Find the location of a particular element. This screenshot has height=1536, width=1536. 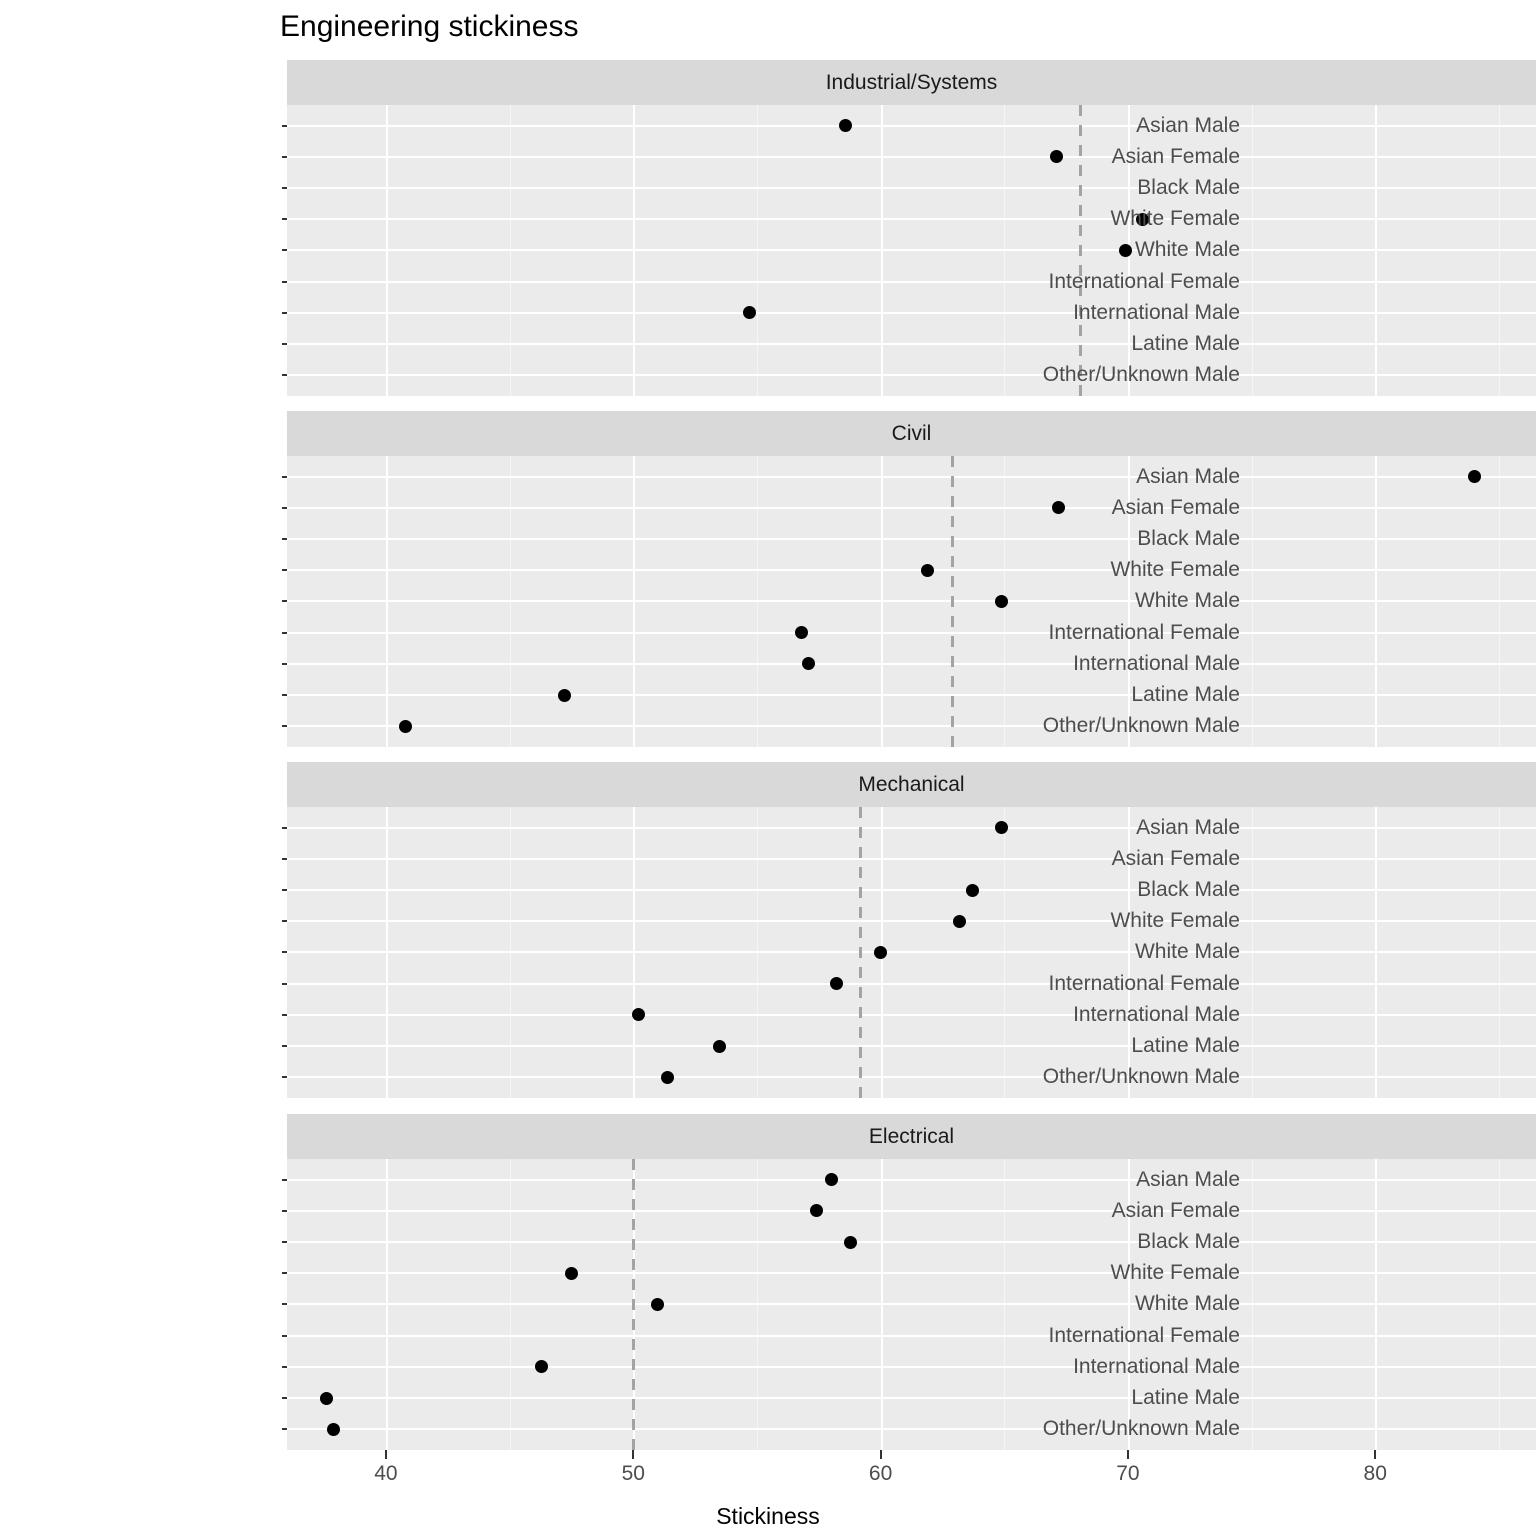

y-axis-tick-label: Latine Male is located at coordinates (1185, 1397).